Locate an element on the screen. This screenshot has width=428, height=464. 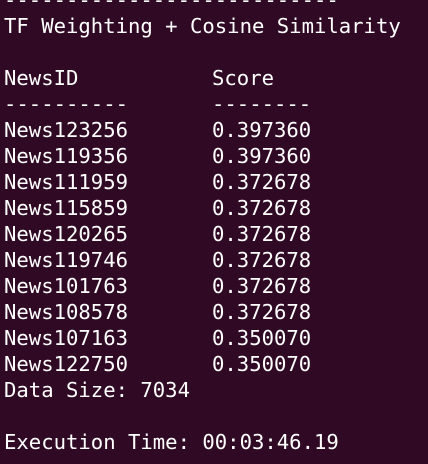
news-id-cell: News107163 is located at coordinates (66, 338).